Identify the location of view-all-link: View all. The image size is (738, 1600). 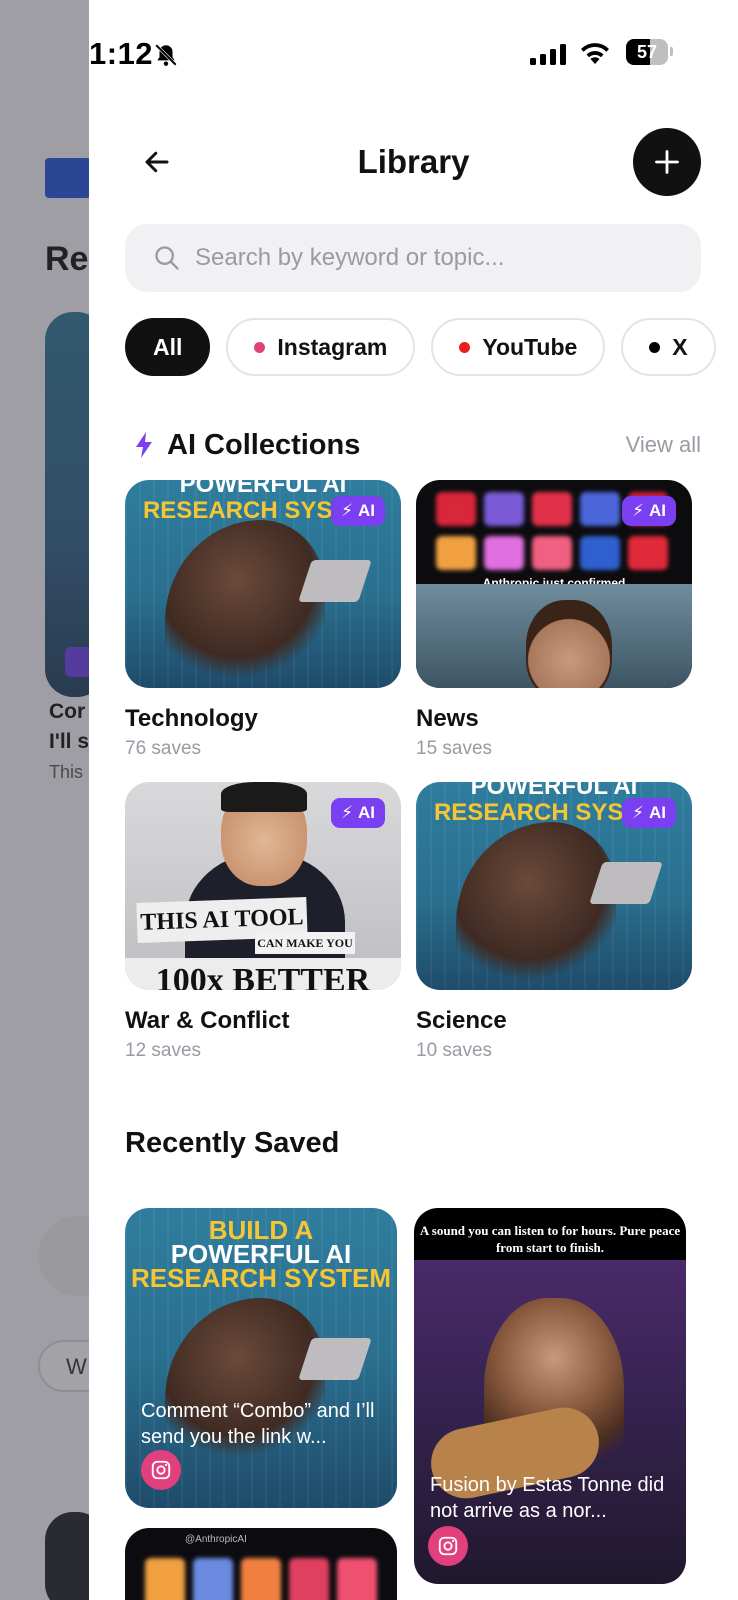
(663, 445).